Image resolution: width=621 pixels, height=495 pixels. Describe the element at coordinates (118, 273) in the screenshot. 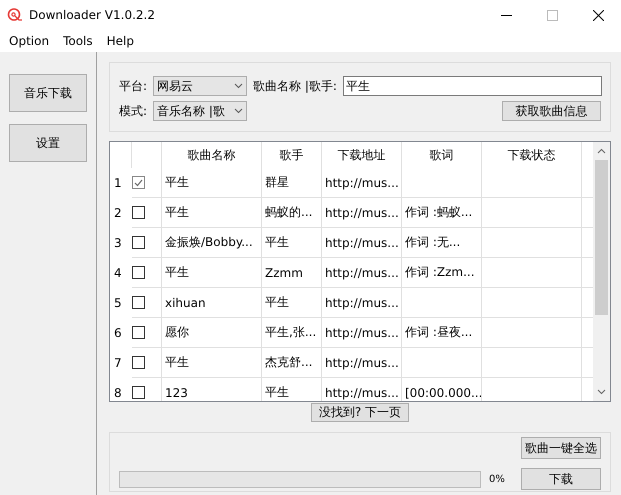

I see `row-number: 4` at that location.